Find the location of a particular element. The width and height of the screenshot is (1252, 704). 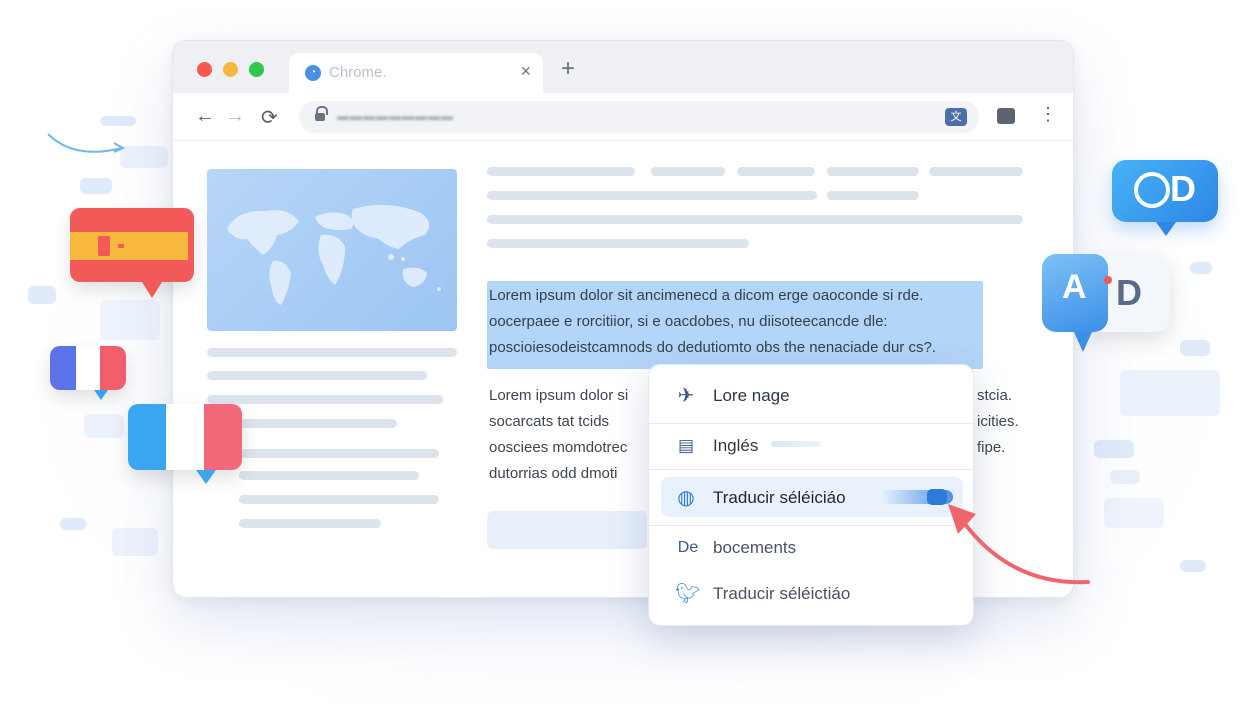

translate-page-icon: 文 is located at coordinates (956, 117).